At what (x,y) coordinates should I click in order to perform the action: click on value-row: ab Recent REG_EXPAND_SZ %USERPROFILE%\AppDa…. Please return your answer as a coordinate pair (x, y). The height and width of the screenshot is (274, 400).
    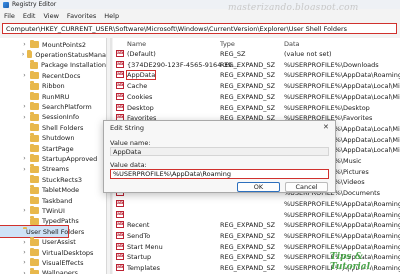
    Looking at the image, I should click on (256, 225).